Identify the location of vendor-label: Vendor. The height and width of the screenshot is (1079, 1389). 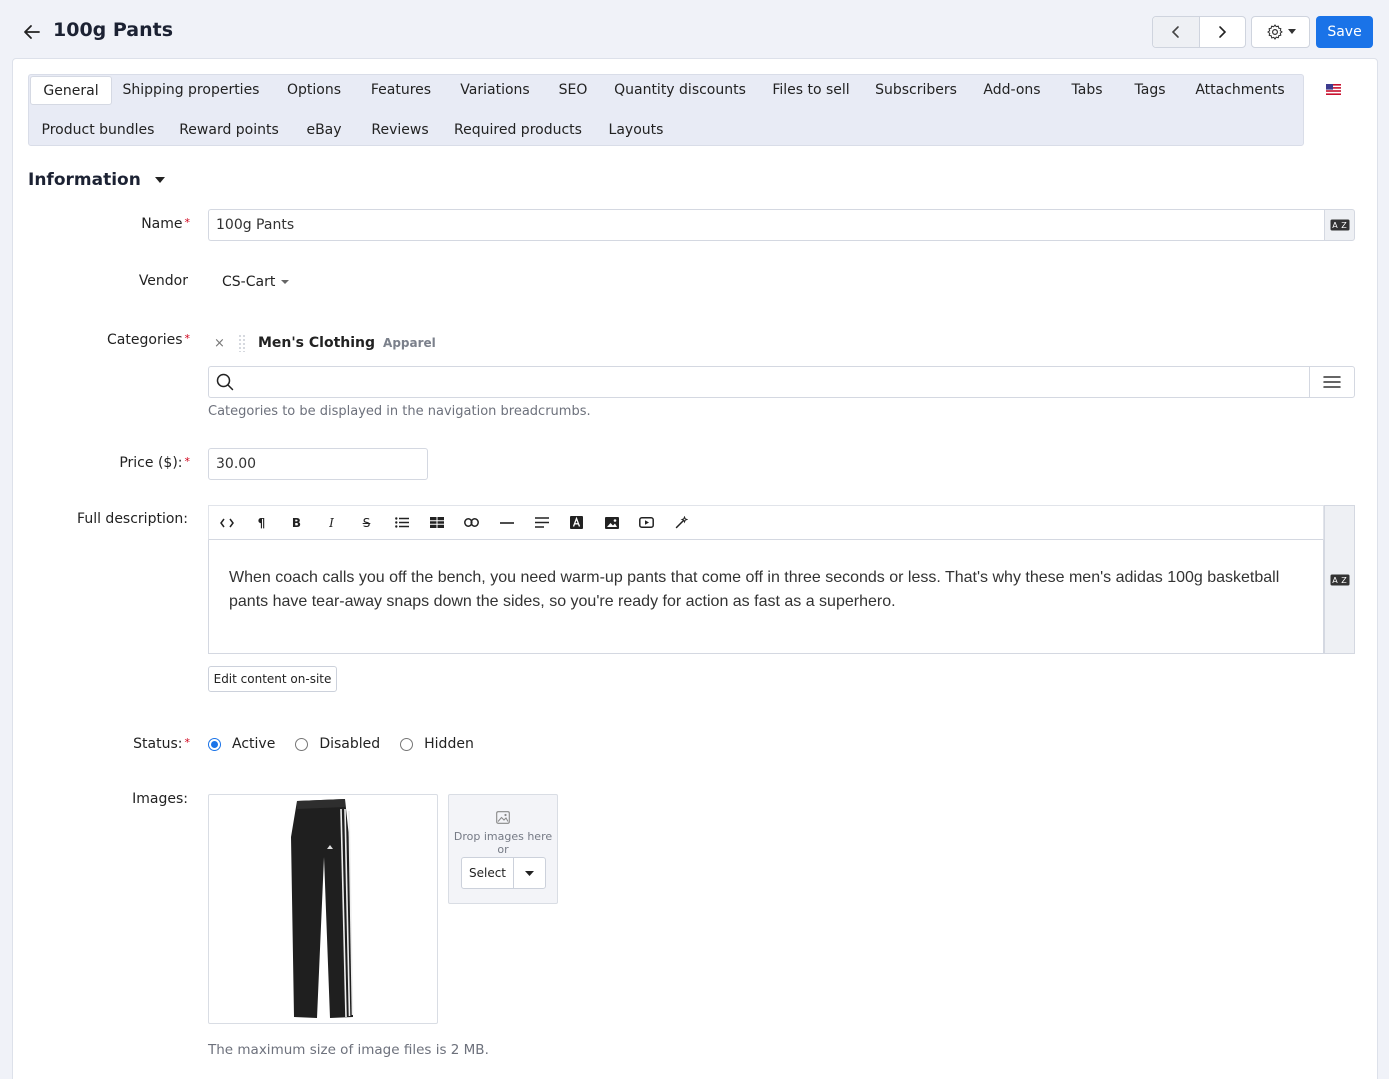
(163, 281).